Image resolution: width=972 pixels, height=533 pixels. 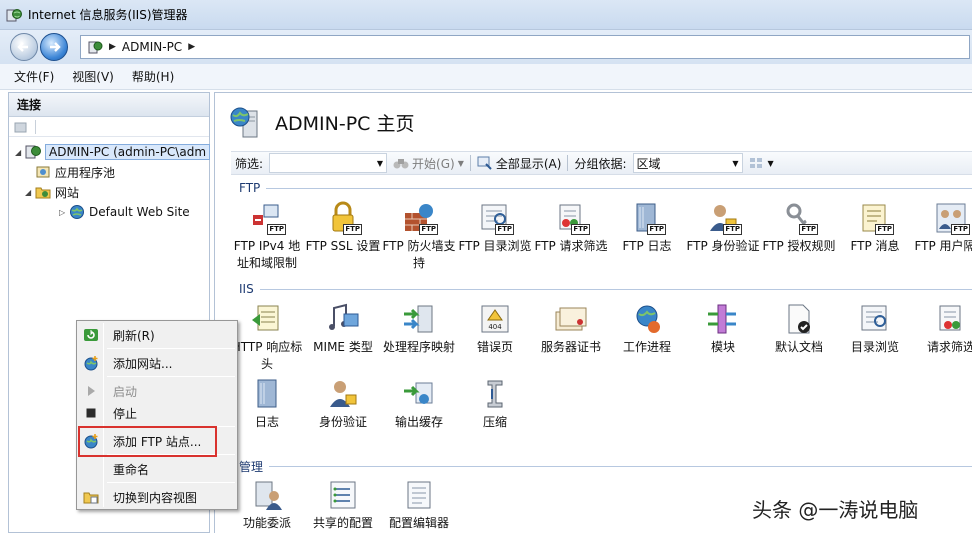 I want to click on start-filter-button: 开始(G) ▼, so click(x=428, y=163).